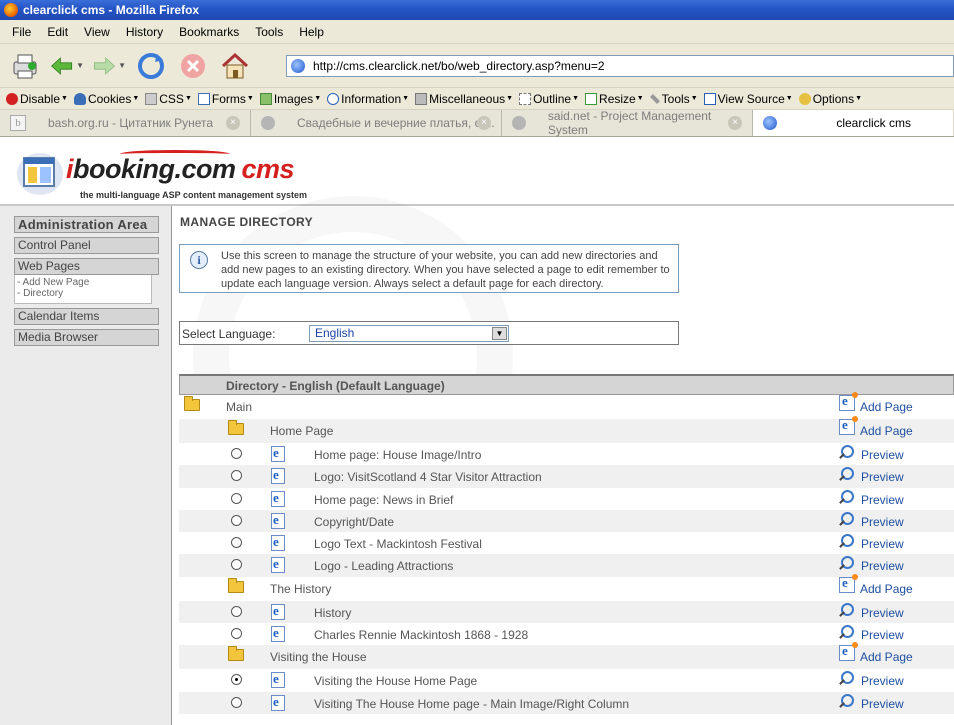 This screenshot has height=725, width=954. I want to click on language-select: English ▼, so click(409, 333).